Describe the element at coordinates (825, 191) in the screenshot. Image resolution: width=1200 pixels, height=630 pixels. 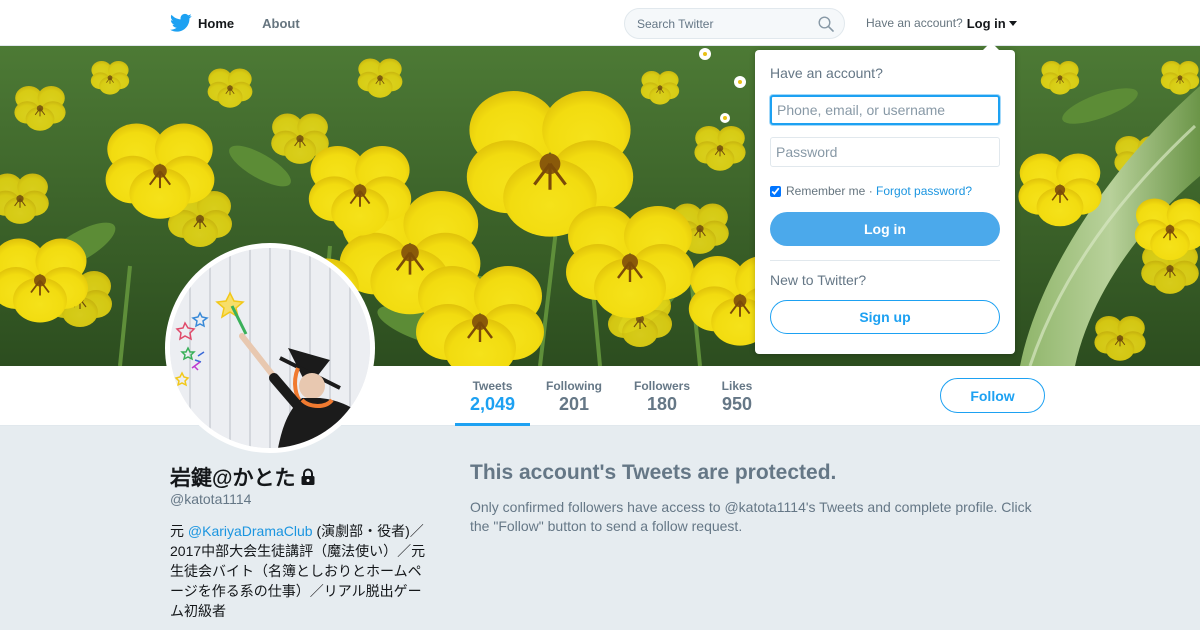
I see `remember-me-label: Remember me` at that location.